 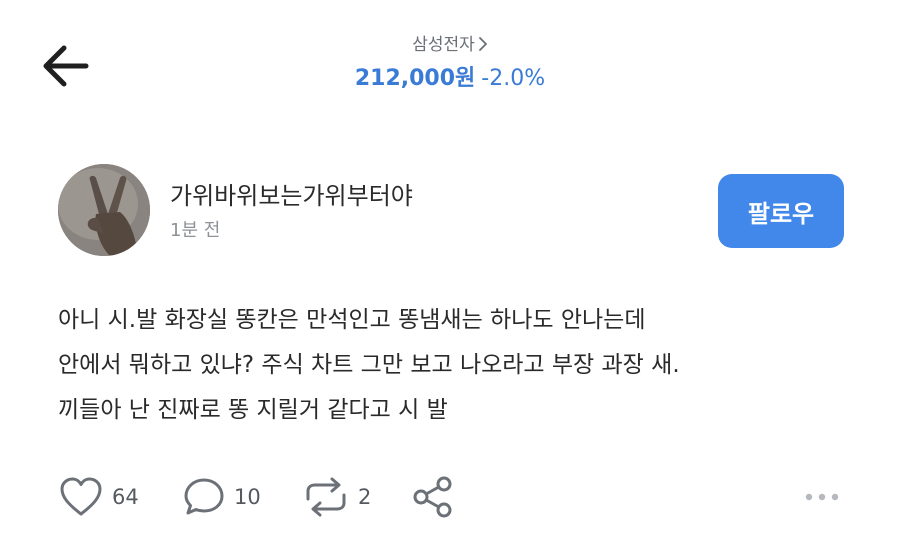 I want to click on stock-name: 삼성전자, so click(x=443, y=45).